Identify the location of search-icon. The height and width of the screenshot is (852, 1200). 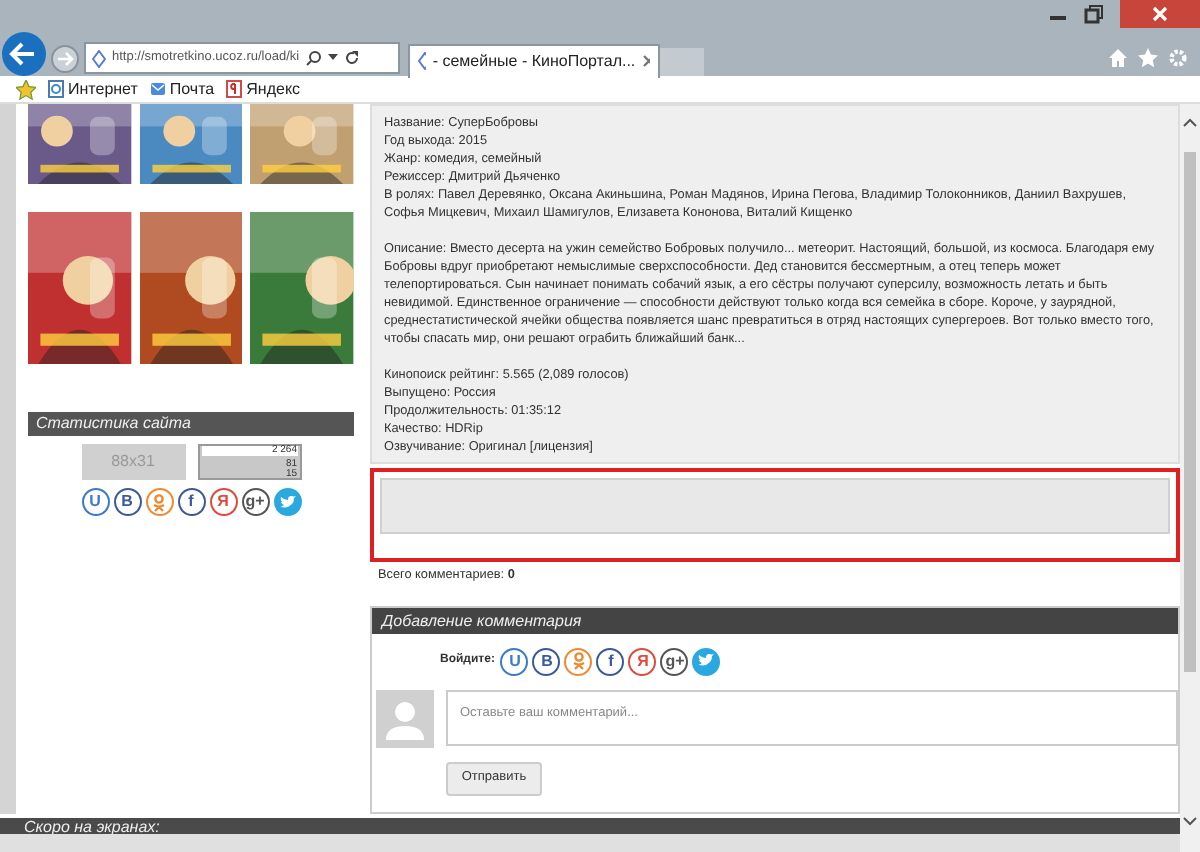
(313, 58).